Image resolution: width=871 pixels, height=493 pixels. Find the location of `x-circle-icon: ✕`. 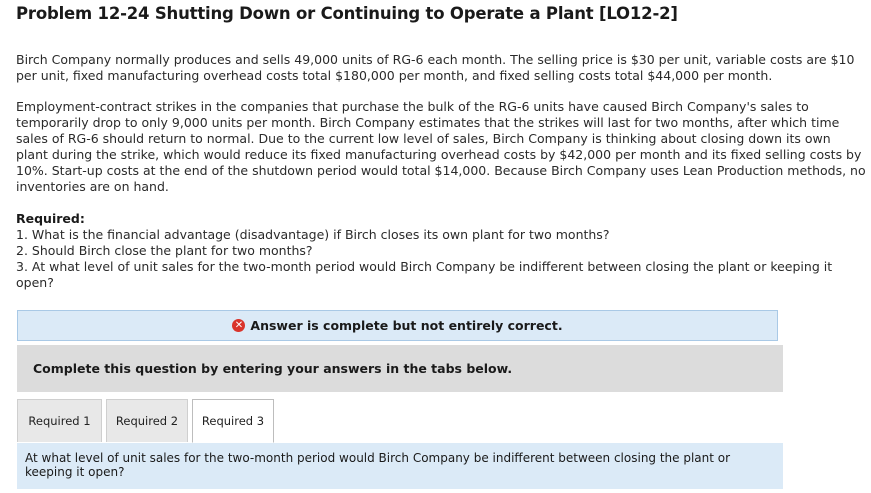

x-circle-icon: ✕ is located at coordinates (239, 325).